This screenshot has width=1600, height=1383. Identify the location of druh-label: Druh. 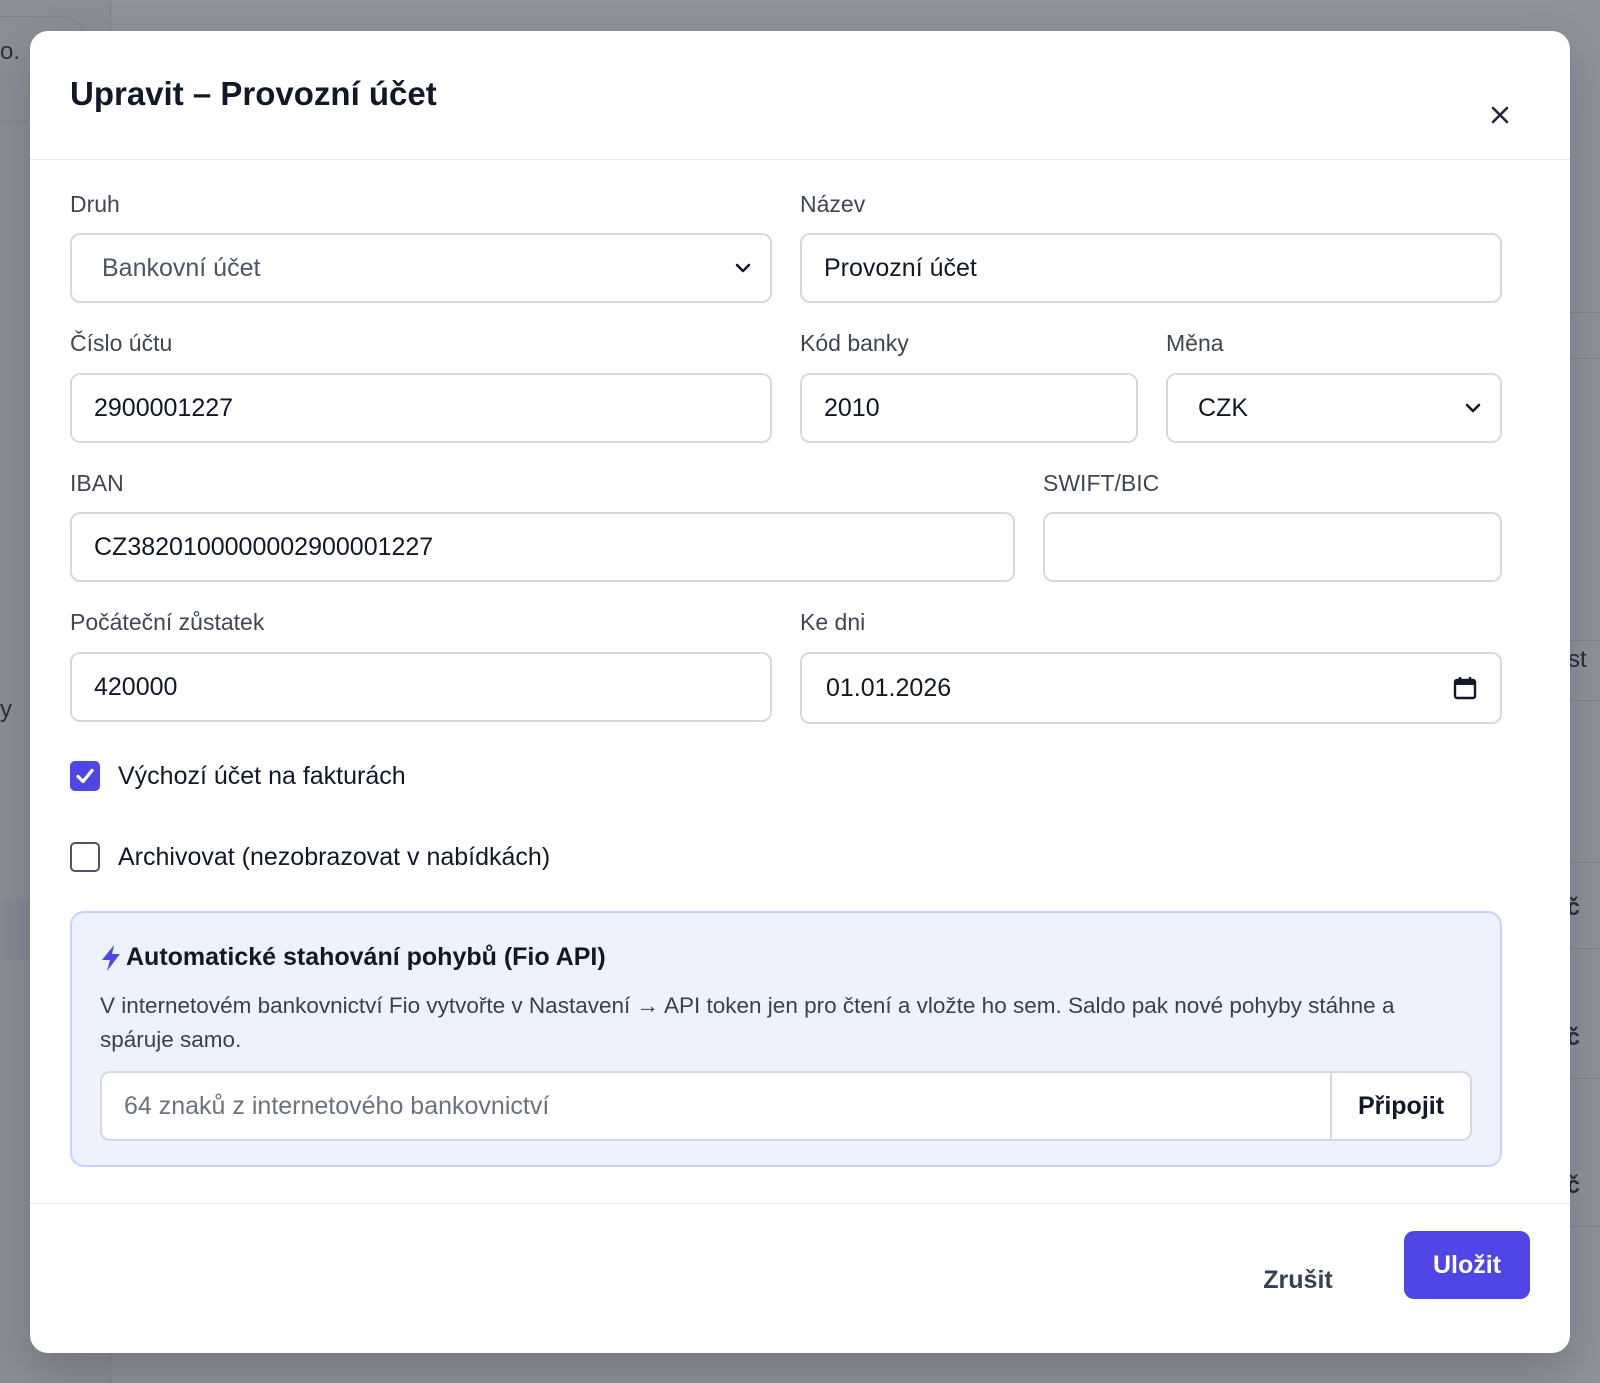
(95, 204).